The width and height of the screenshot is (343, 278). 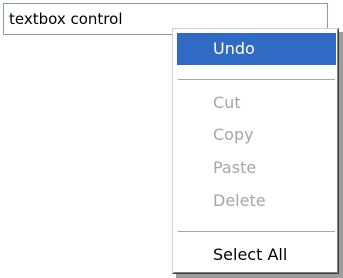 I want to click on menu-item-undo: Undo, so click(x=256, y=49).